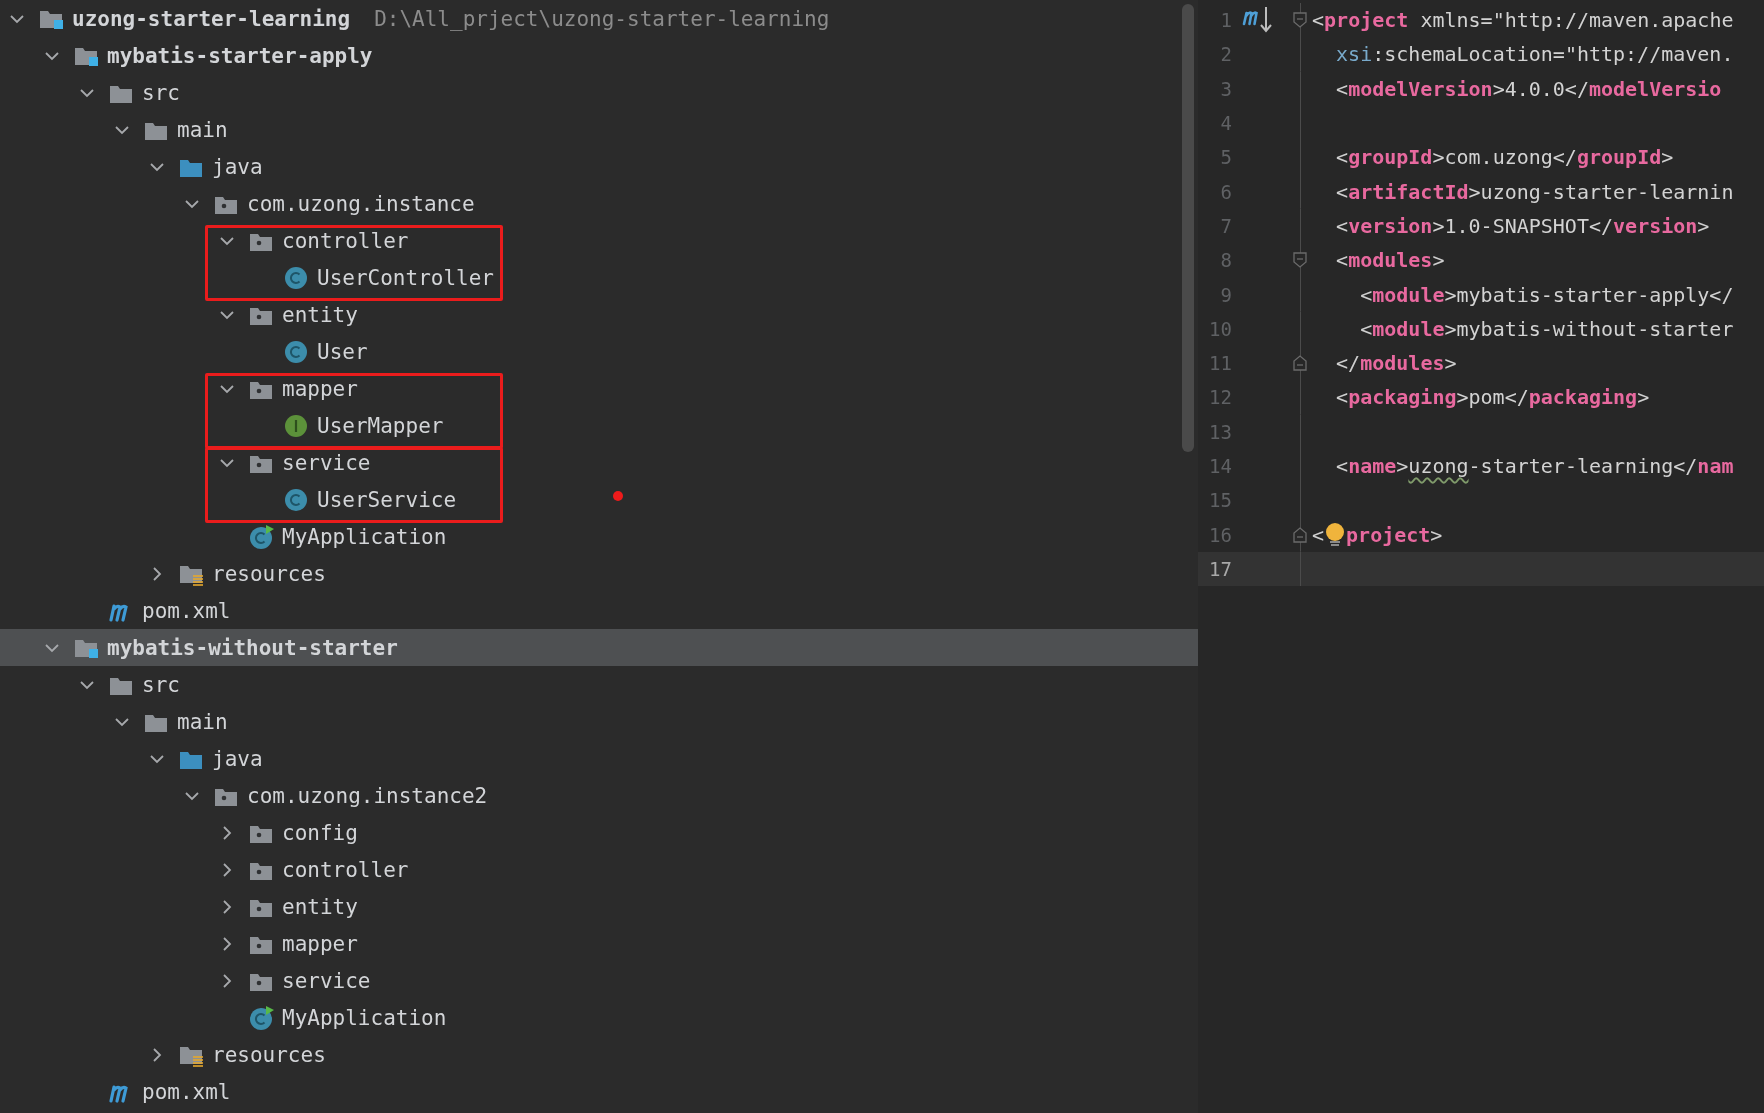 This screenshot has width=1764, height=1113. What do you see at coordinates (1220, 534) in the screenshot?
I see `line-number: 16` at bounding box center [1220, 534].